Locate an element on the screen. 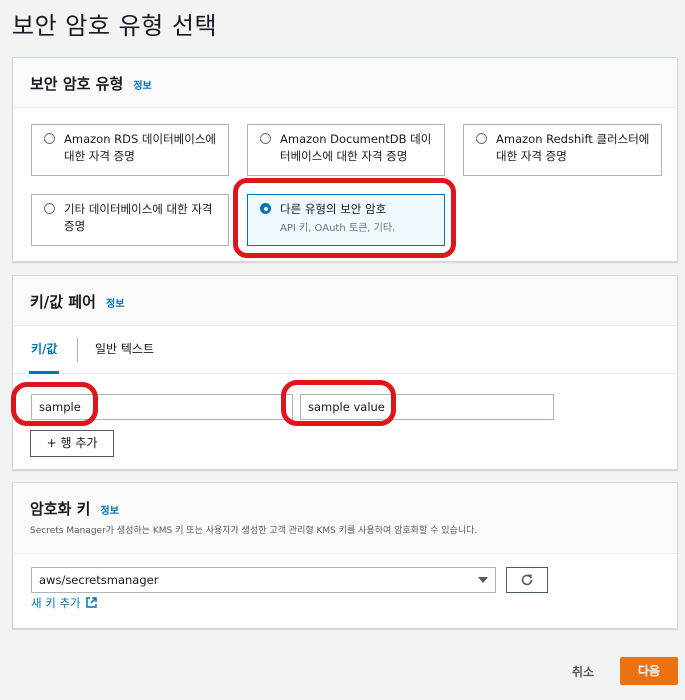 The height and width of the screenshot is (700, 685). value-input: sample value is located at coordinates (427, 407).